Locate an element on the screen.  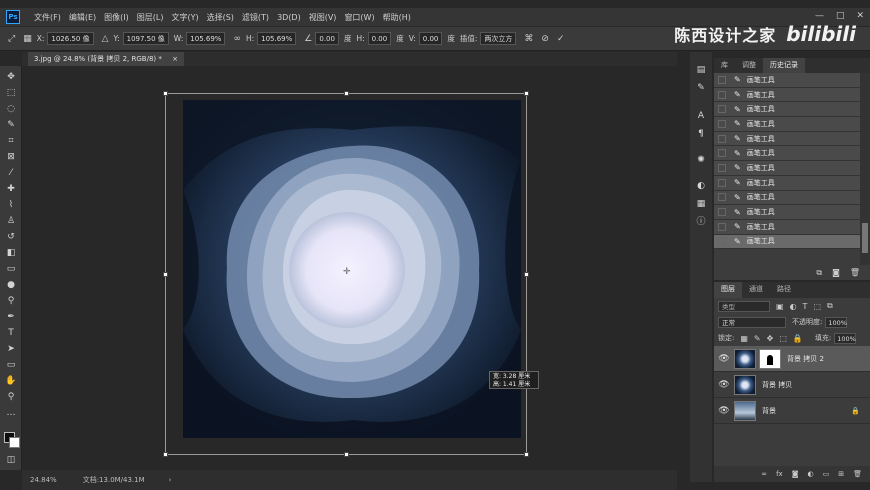
marquee-tool-icon: ⬚ is located at coordinates (11, 93).